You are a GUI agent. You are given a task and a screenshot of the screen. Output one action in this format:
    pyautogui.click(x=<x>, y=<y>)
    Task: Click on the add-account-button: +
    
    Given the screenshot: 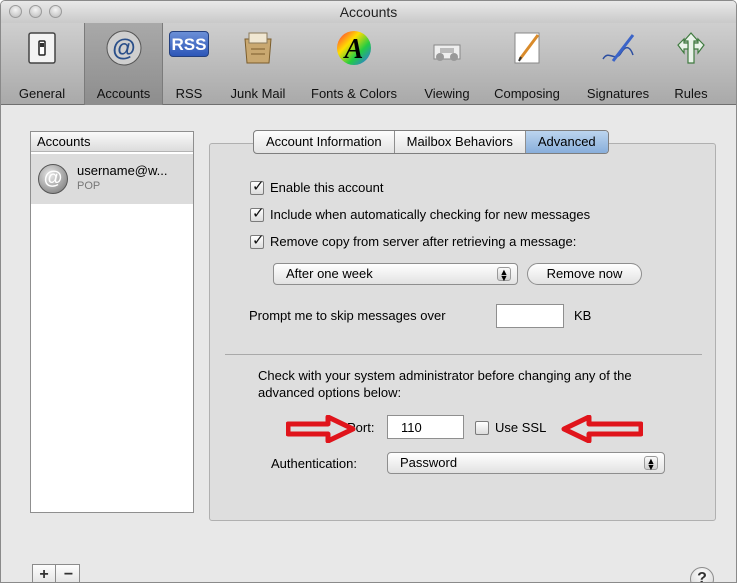 What is the action you would take?
    pyautogui.click(x=44, y=573)
    